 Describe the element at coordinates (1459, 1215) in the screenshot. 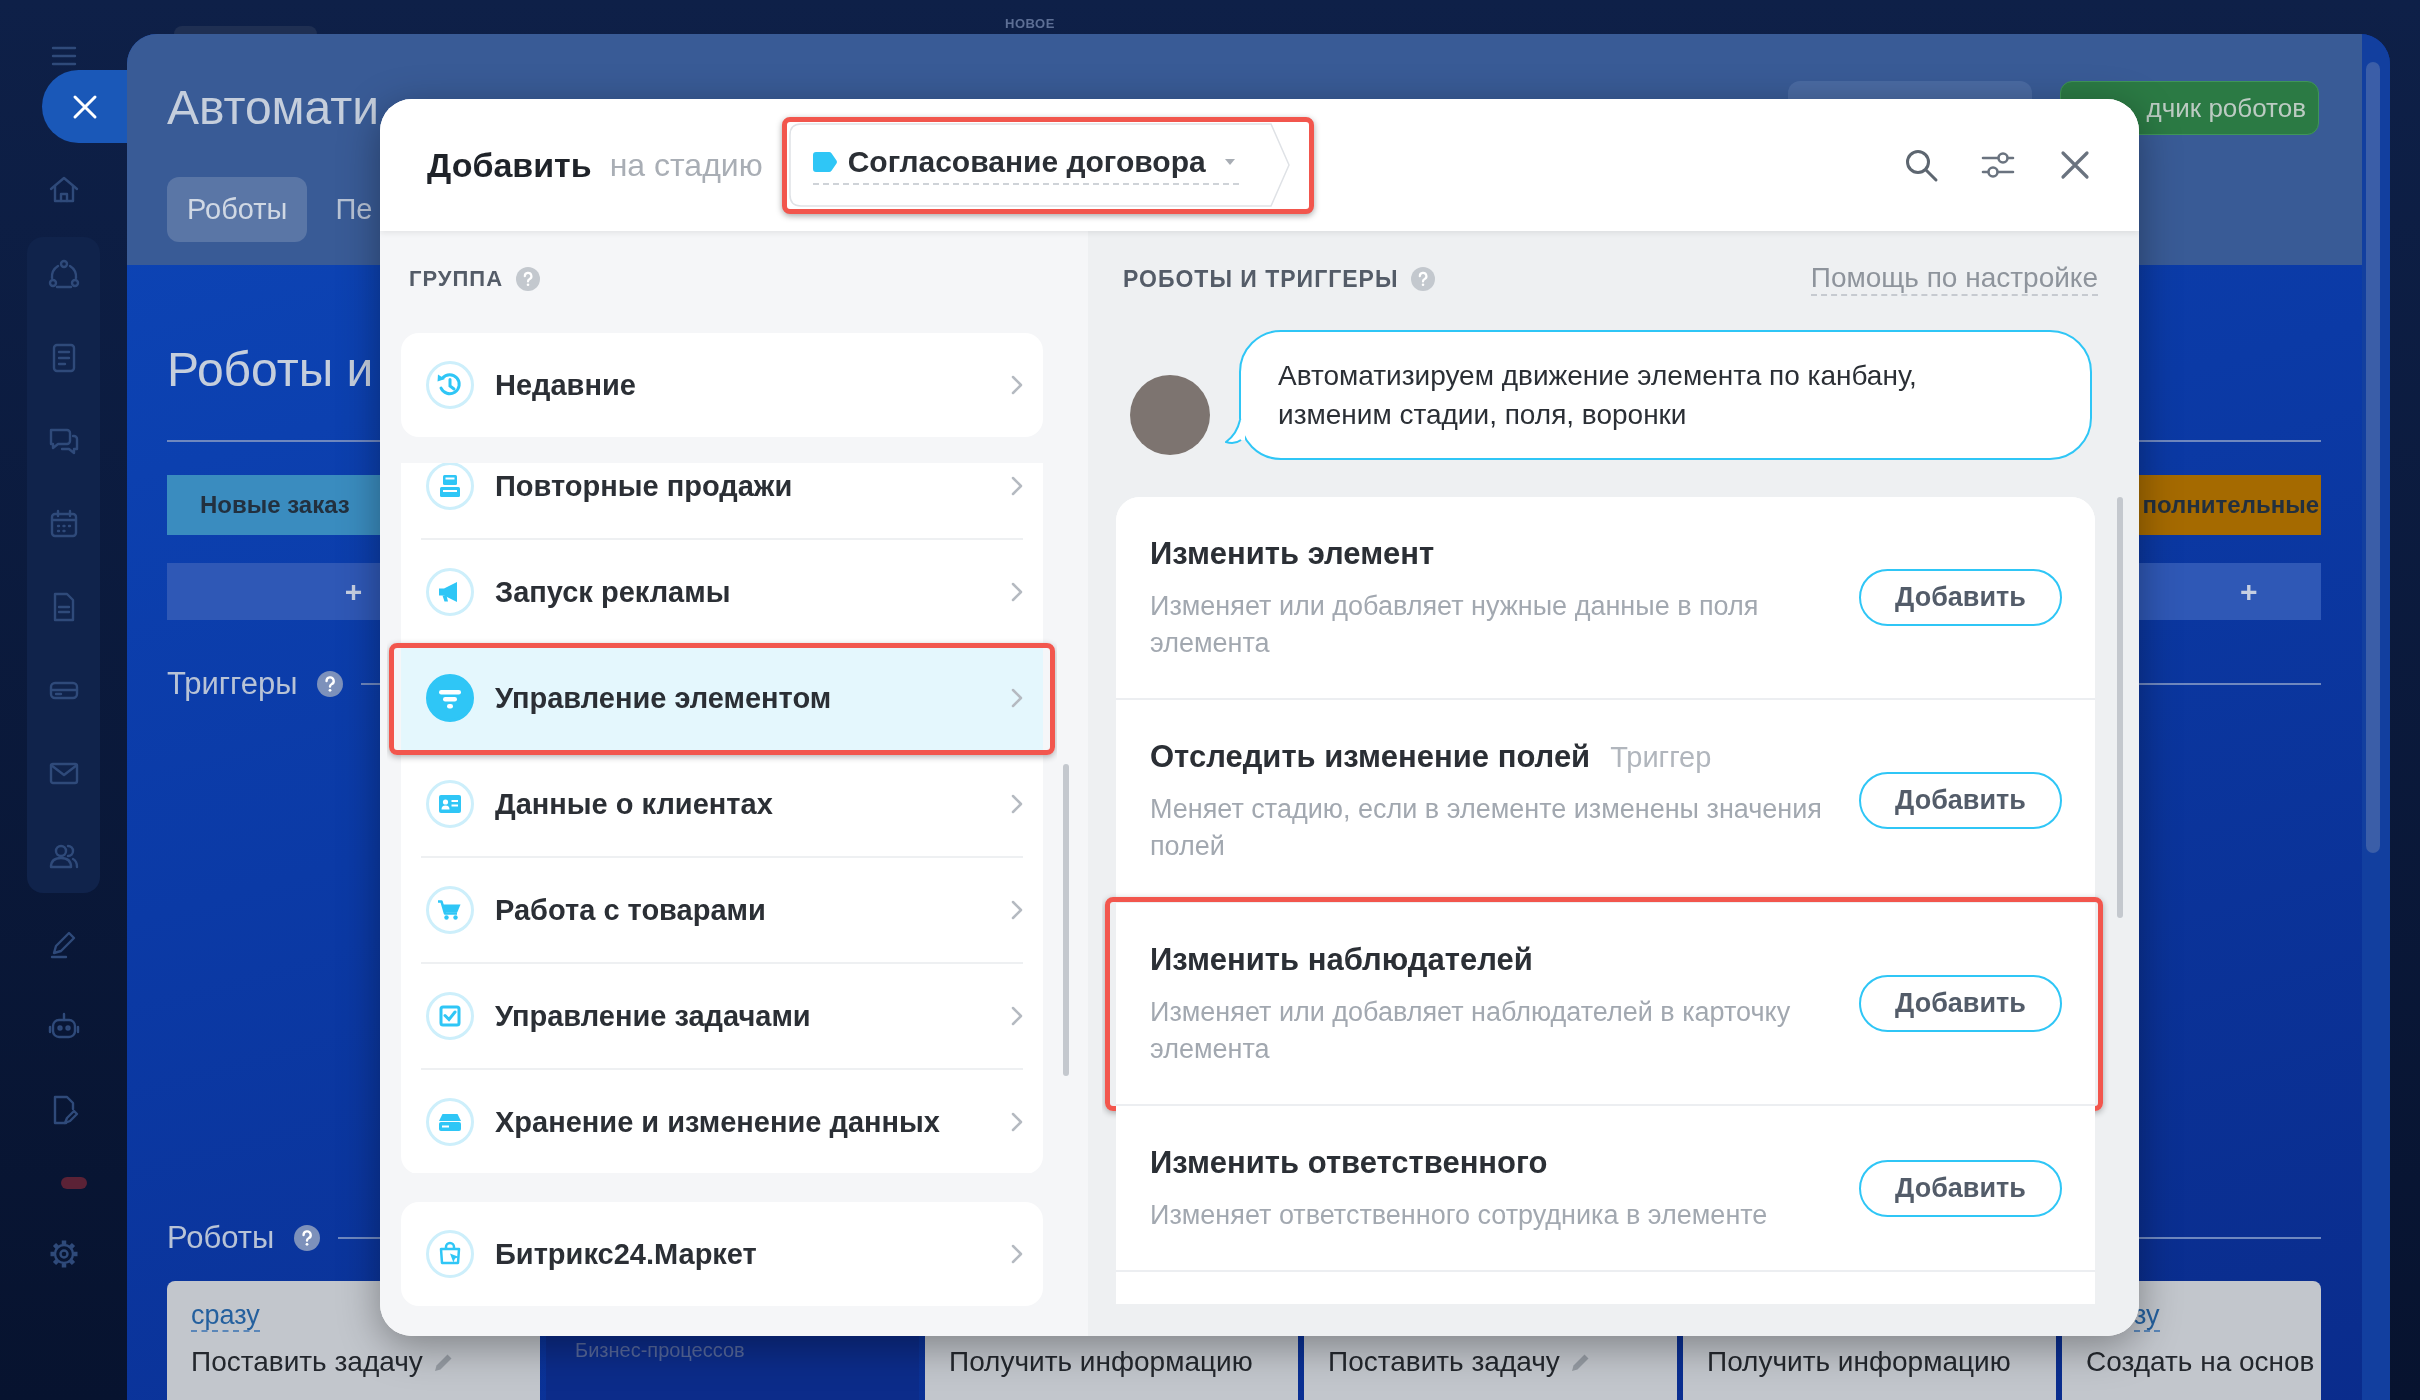

I see `robot-description: Изменяет ответственного сотрудника в элементе` at that location.